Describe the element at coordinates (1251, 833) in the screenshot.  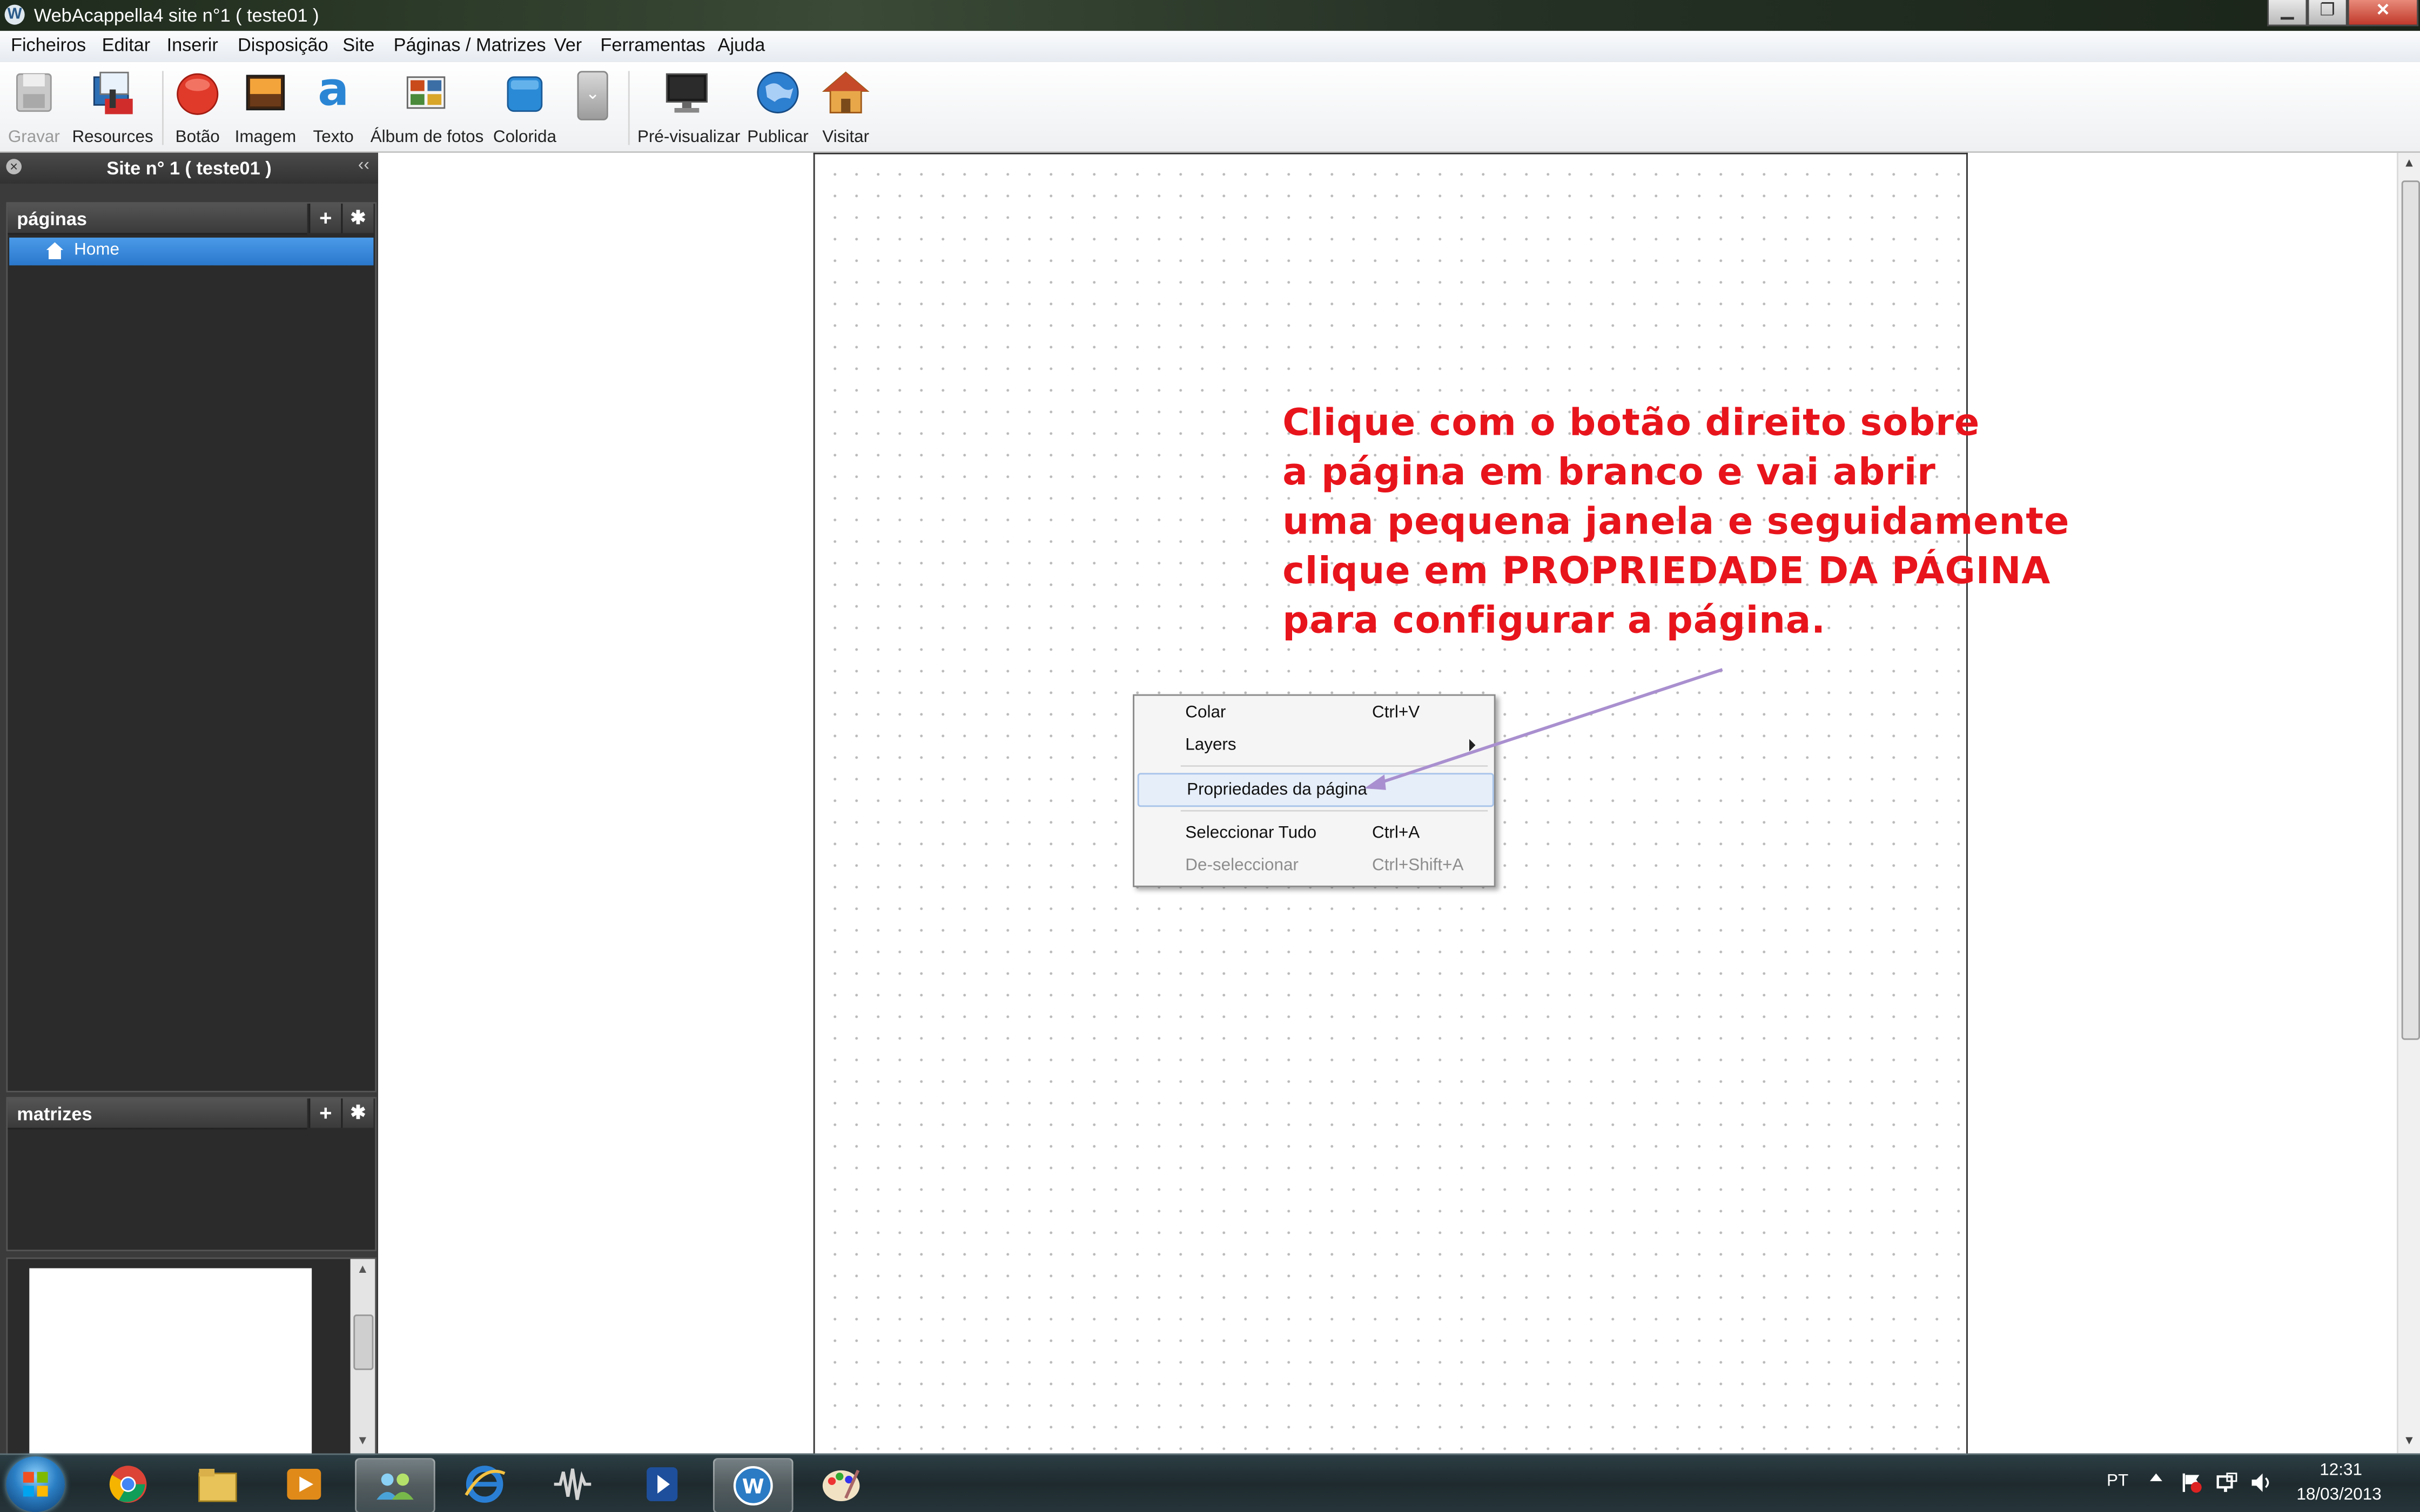
I see `seleccionar-label: Seleccionar Tudo` at that location.